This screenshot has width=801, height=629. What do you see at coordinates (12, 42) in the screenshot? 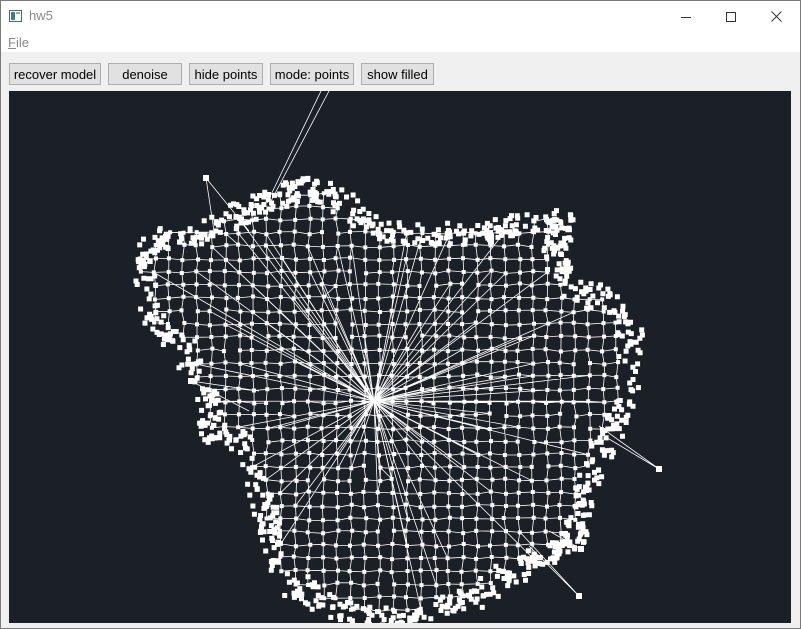
I see `menu-file-mnemonic: F` at bounding box center [12, 42].